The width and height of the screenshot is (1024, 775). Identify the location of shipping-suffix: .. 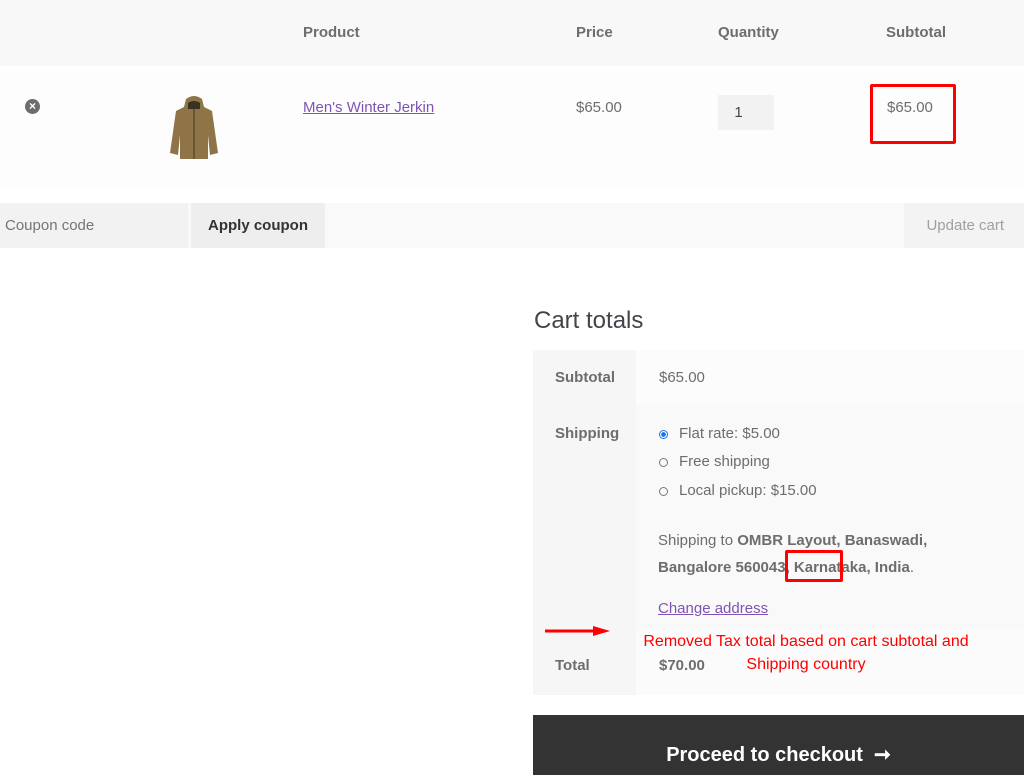
(911, 567).